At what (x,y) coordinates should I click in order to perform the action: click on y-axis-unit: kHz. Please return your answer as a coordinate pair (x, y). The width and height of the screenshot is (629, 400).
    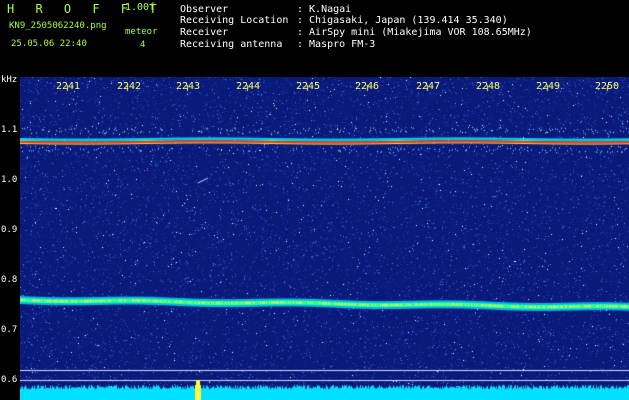
    Looking at the image, I should click on (9, 80).